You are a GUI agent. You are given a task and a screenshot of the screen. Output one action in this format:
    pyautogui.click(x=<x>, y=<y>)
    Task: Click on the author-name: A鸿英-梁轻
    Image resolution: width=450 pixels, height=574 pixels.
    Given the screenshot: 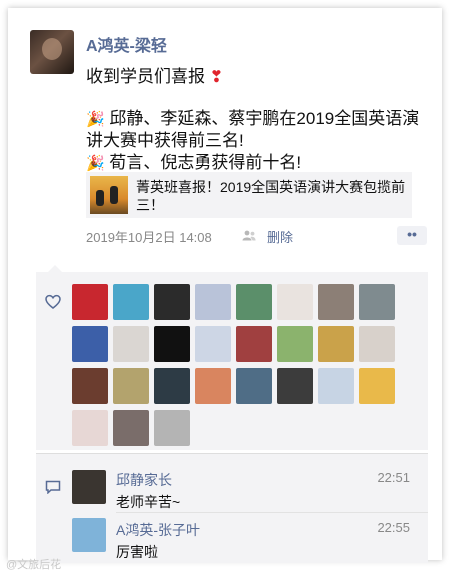 What is the action you would take?
    pyautogui.click(x=126, y=44)
    